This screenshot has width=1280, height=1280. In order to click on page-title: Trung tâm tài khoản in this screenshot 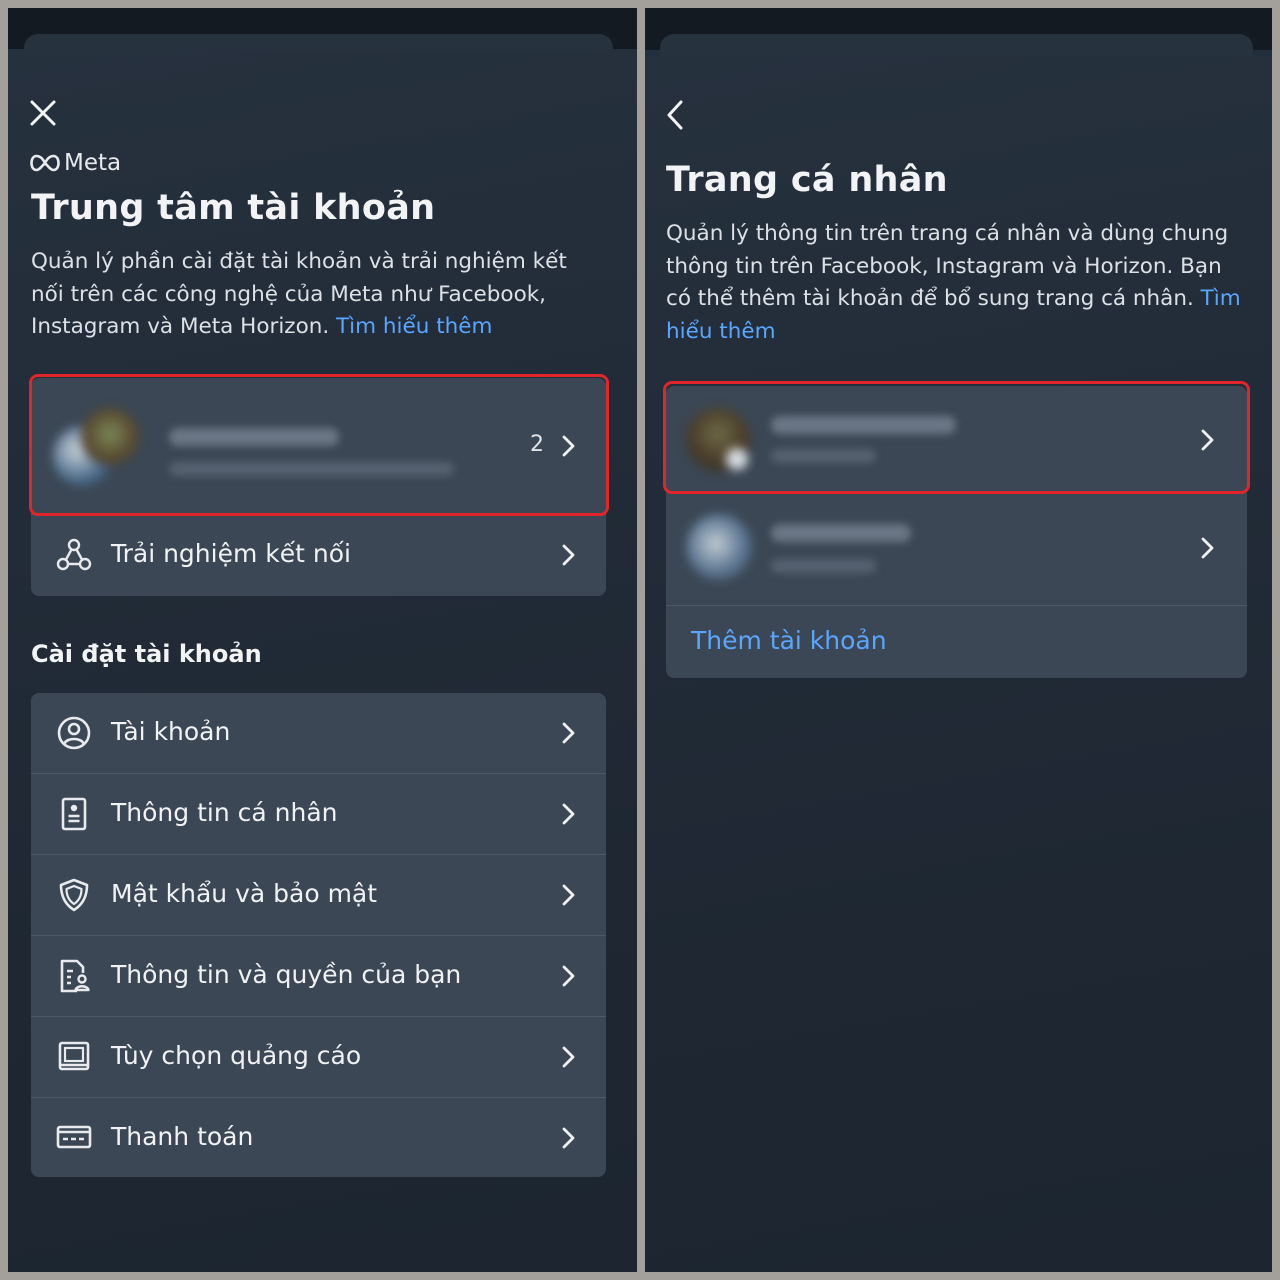, I will do `click(233, 208)`.